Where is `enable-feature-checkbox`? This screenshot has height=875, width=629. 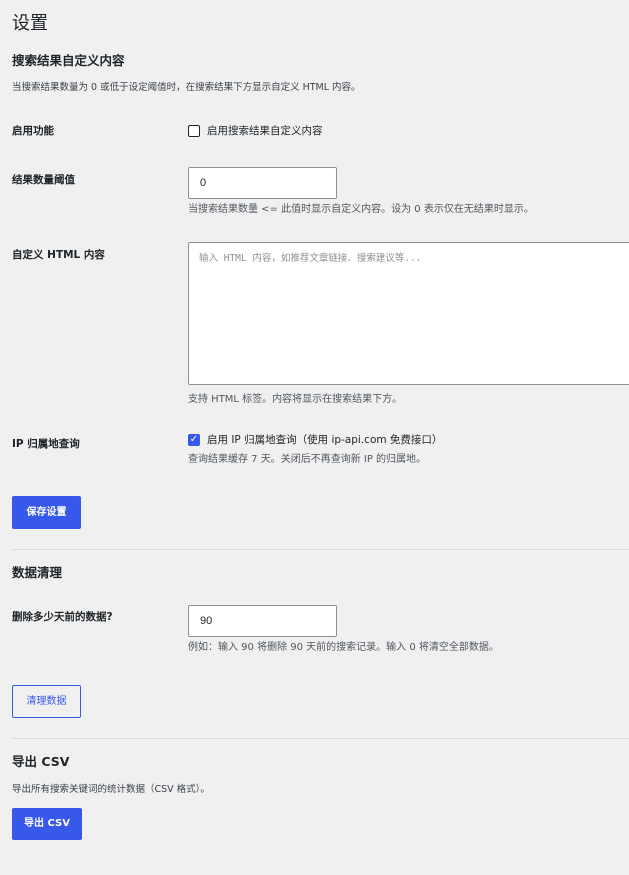 enable-feature-checkbox is located at coordinates (194, 131).